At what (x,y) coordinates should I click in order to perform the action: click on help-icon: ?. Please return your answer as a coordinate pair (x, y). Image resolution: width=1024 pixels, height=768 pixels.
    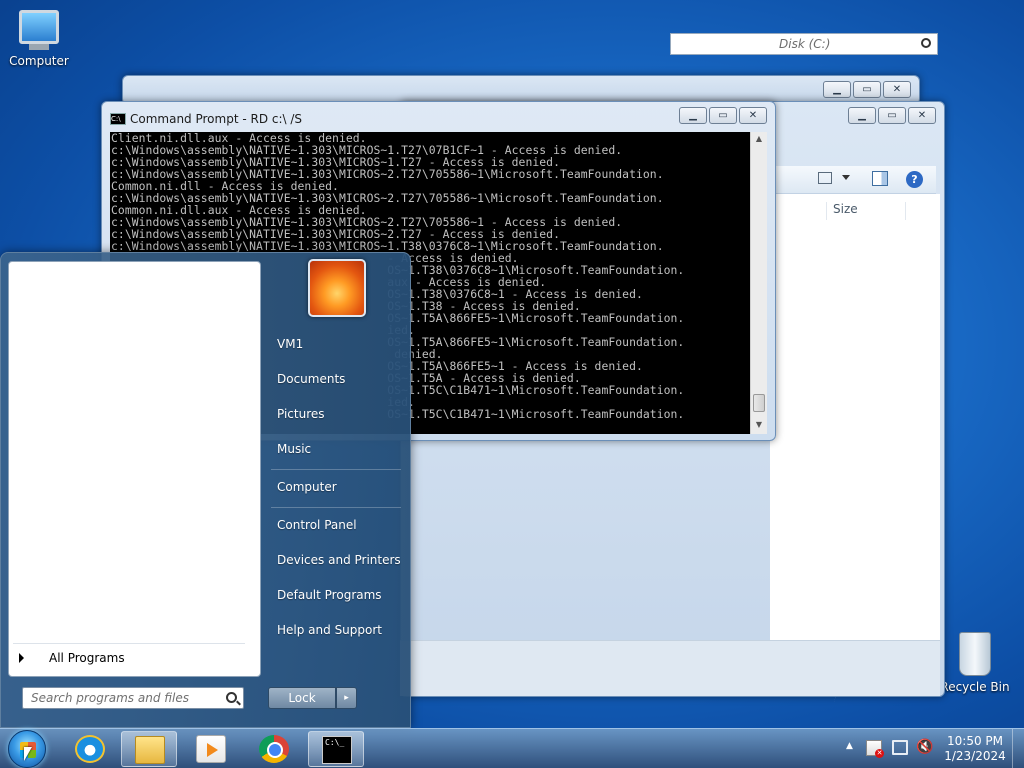
    Looking at the image, I should click on (914, 179).